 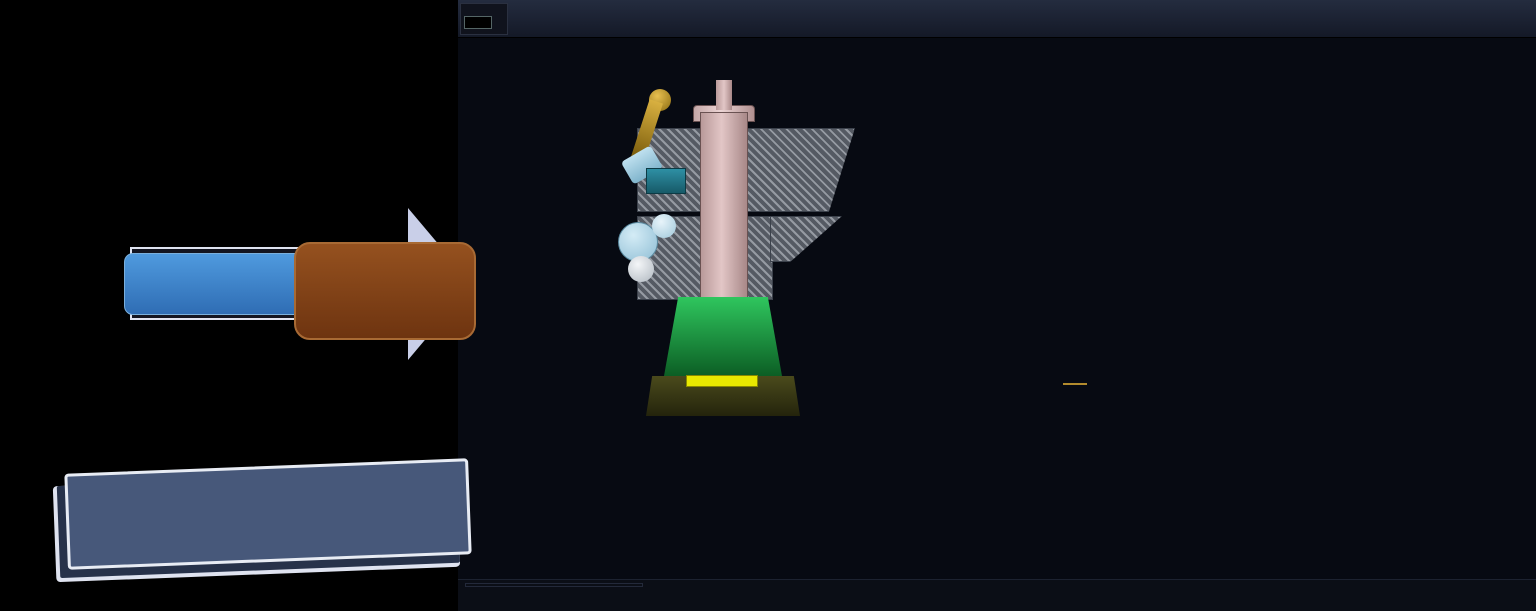 What do you see at coordinates (664, 226) in the screenshot?
I see `turbocharger-small` at bounding box center [664, 226].